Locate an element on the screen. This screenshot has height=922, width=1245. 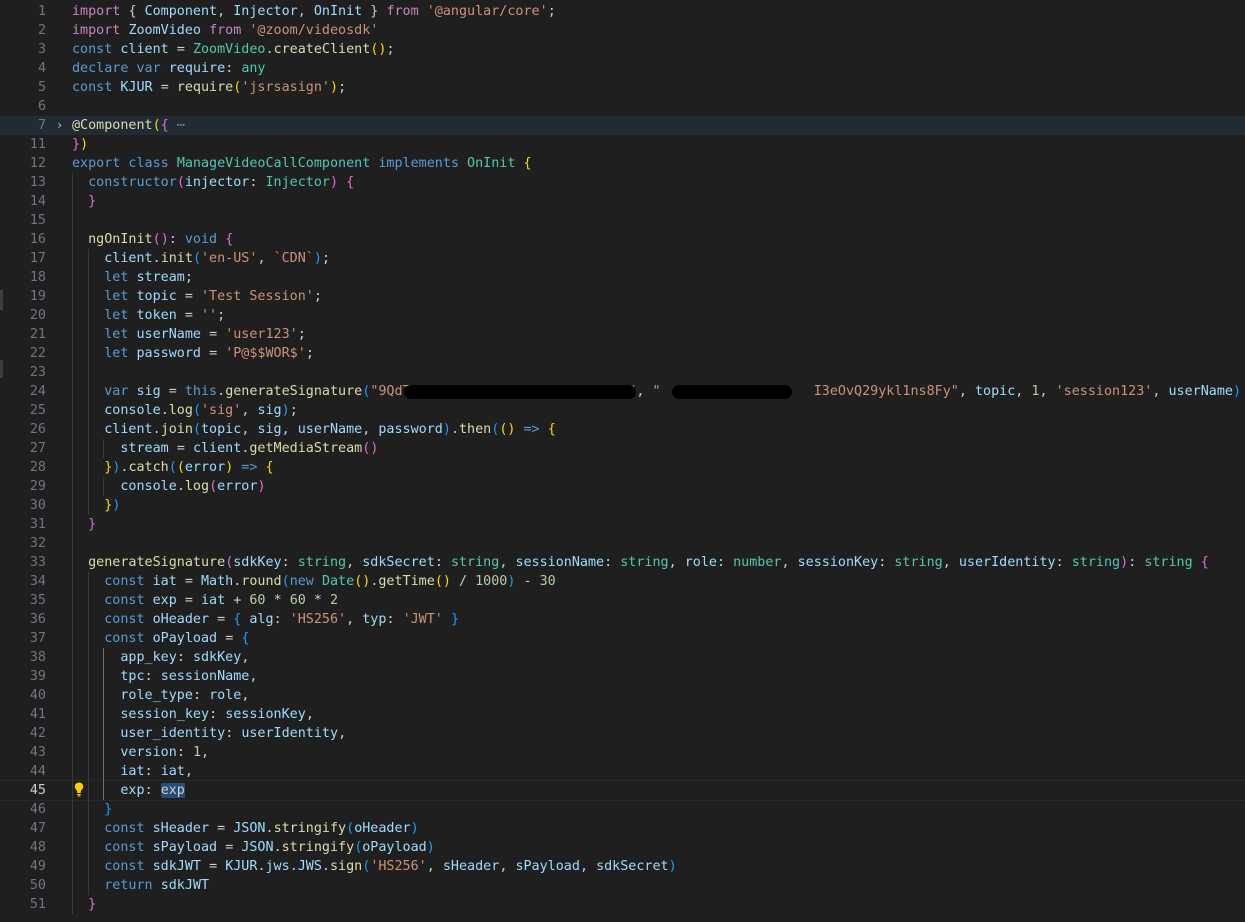
code-line: 20 let token = ''; is located at coordinates (622, 315).